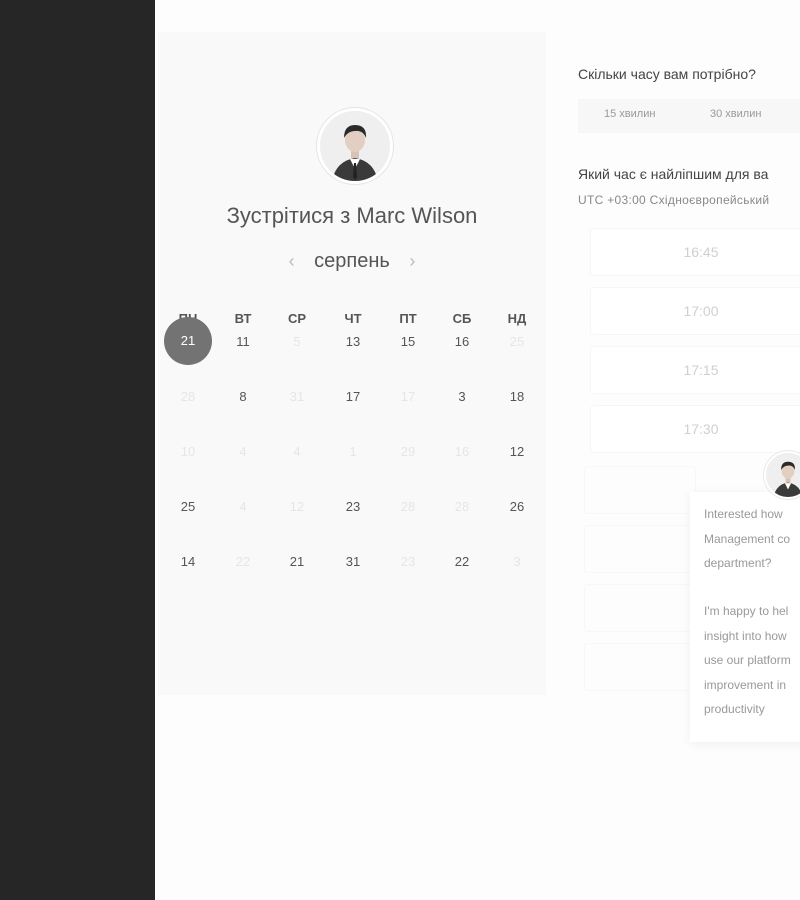  I want to click on meet-title: Зустрітися з Marc Wilson, so click(352, 215).